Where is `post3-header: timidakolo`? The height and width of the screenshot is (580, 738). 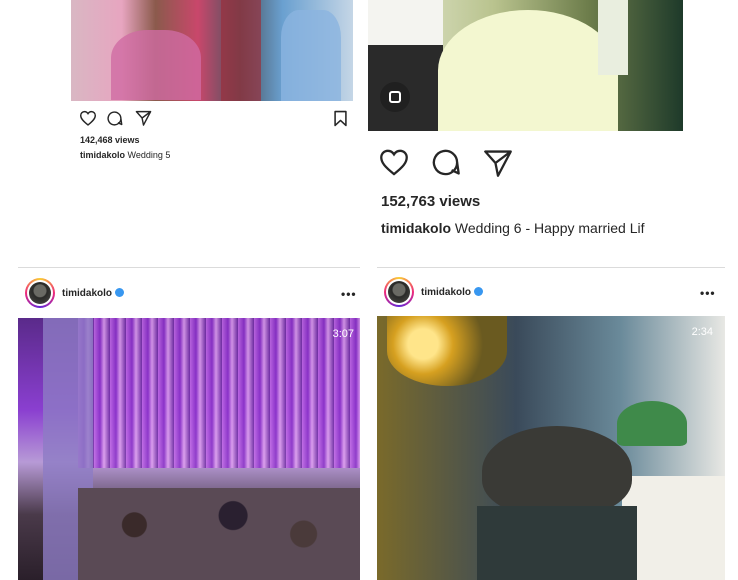
post3-header: timidakolo is located at coordinates (93, 293).